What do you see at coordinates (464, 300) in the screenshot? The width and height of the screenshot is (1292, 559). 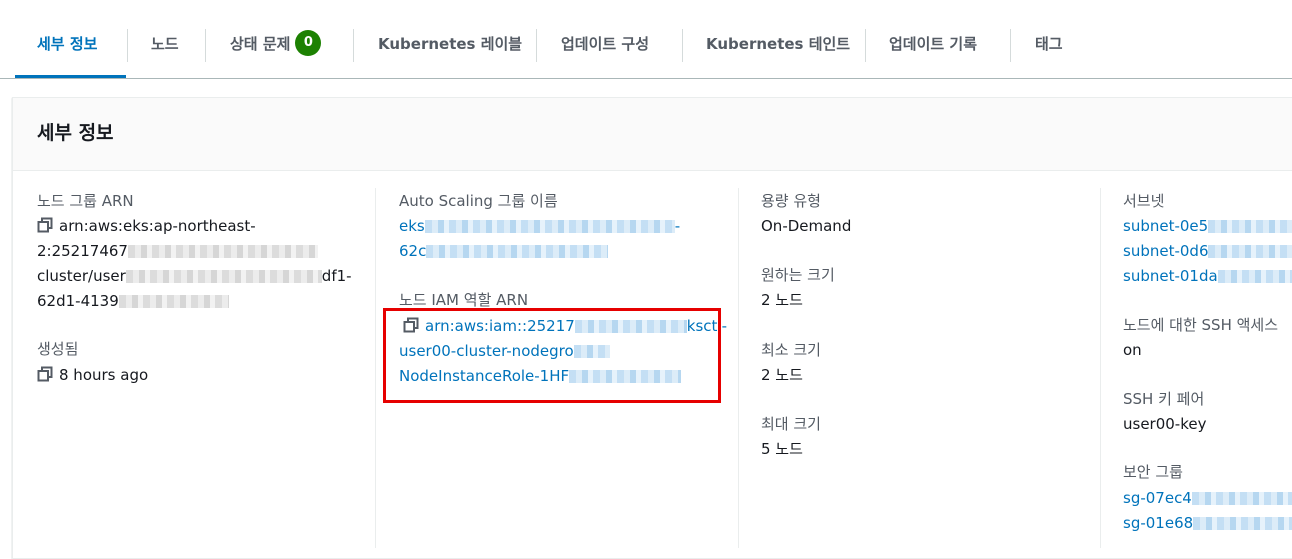 I see `node-iam-role-label: 노드 IAM 역할 ARN` at bounding box center [464, 300].